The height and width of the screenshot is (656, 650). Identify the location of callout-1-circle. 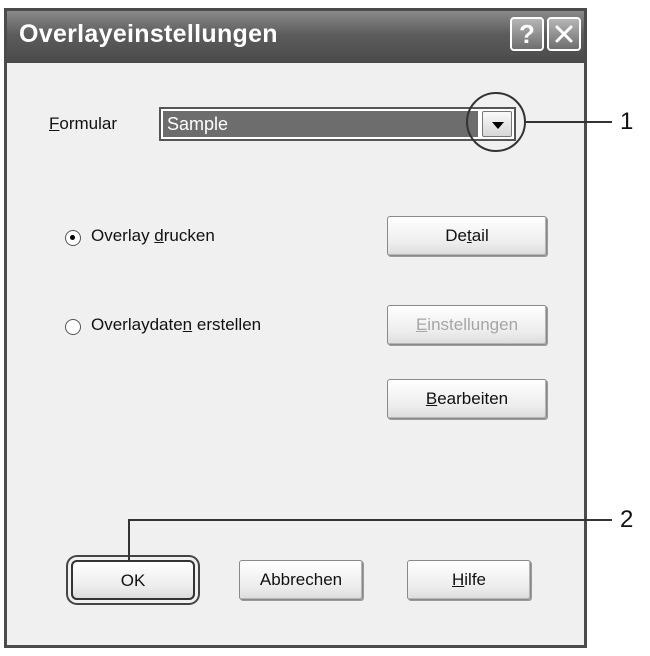
(496, 122).